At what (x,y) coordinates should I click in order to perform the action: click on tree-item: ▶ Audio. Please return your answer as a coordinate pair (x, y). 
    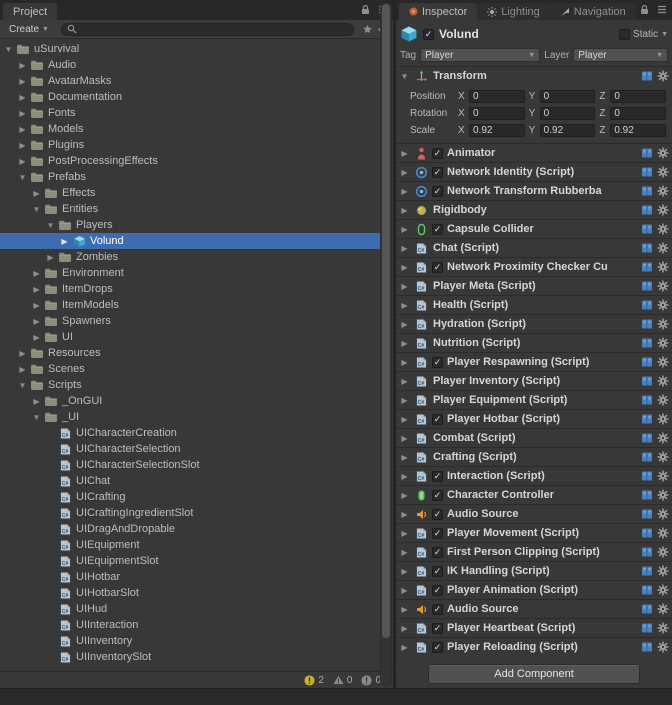
    Looking at the image, I should click on (190, 65).